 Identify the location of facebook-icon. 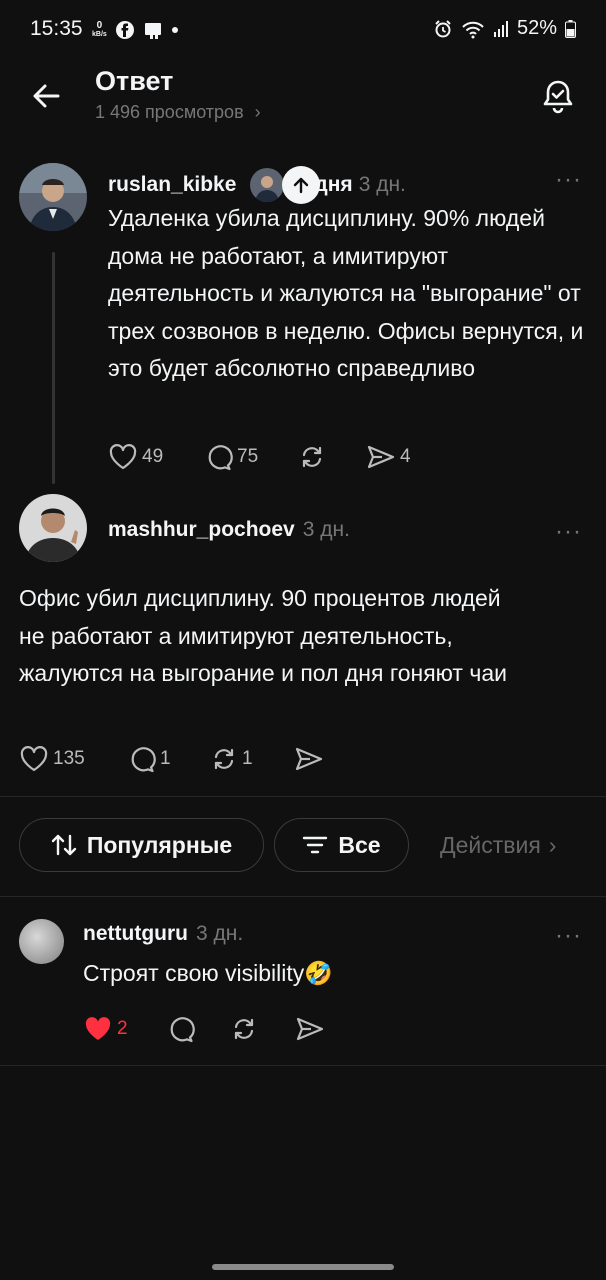
(125, 30).